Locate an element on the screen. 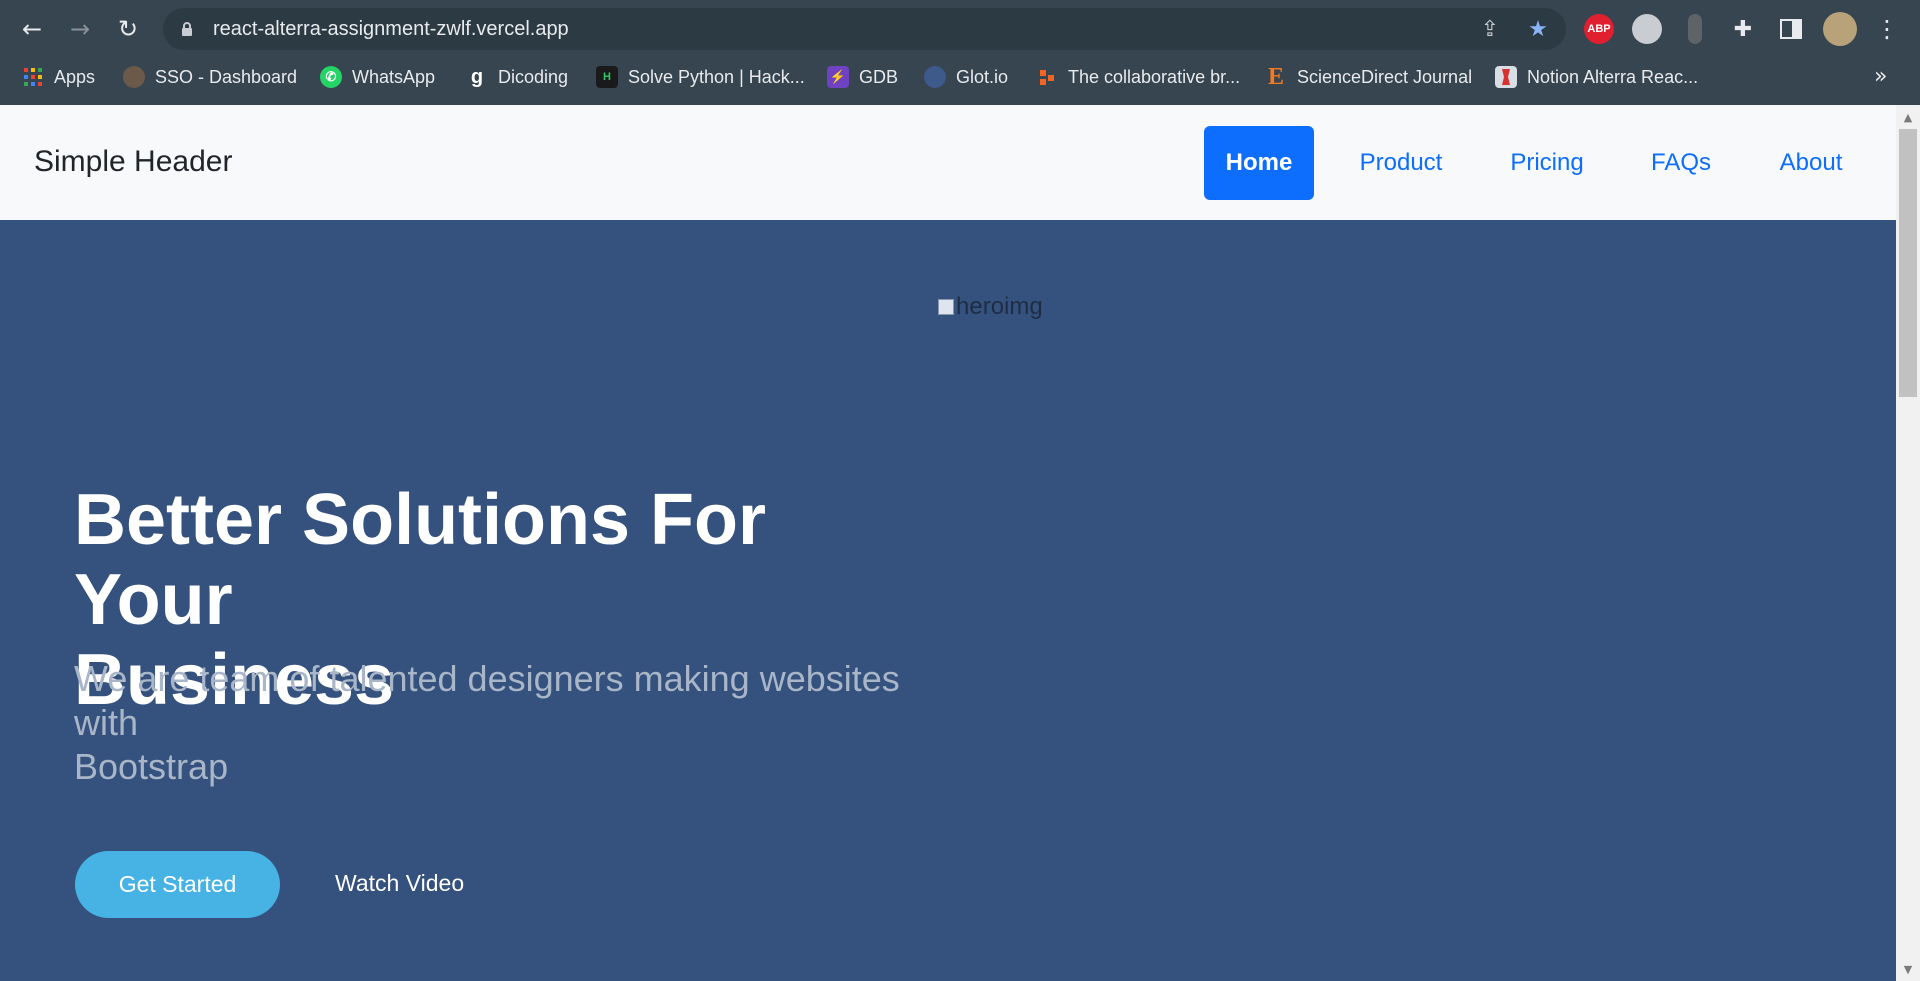 The width and height of the screenshot is (1920, 981). sciencedirect-icon: E is located at coordinates (1275, 76).